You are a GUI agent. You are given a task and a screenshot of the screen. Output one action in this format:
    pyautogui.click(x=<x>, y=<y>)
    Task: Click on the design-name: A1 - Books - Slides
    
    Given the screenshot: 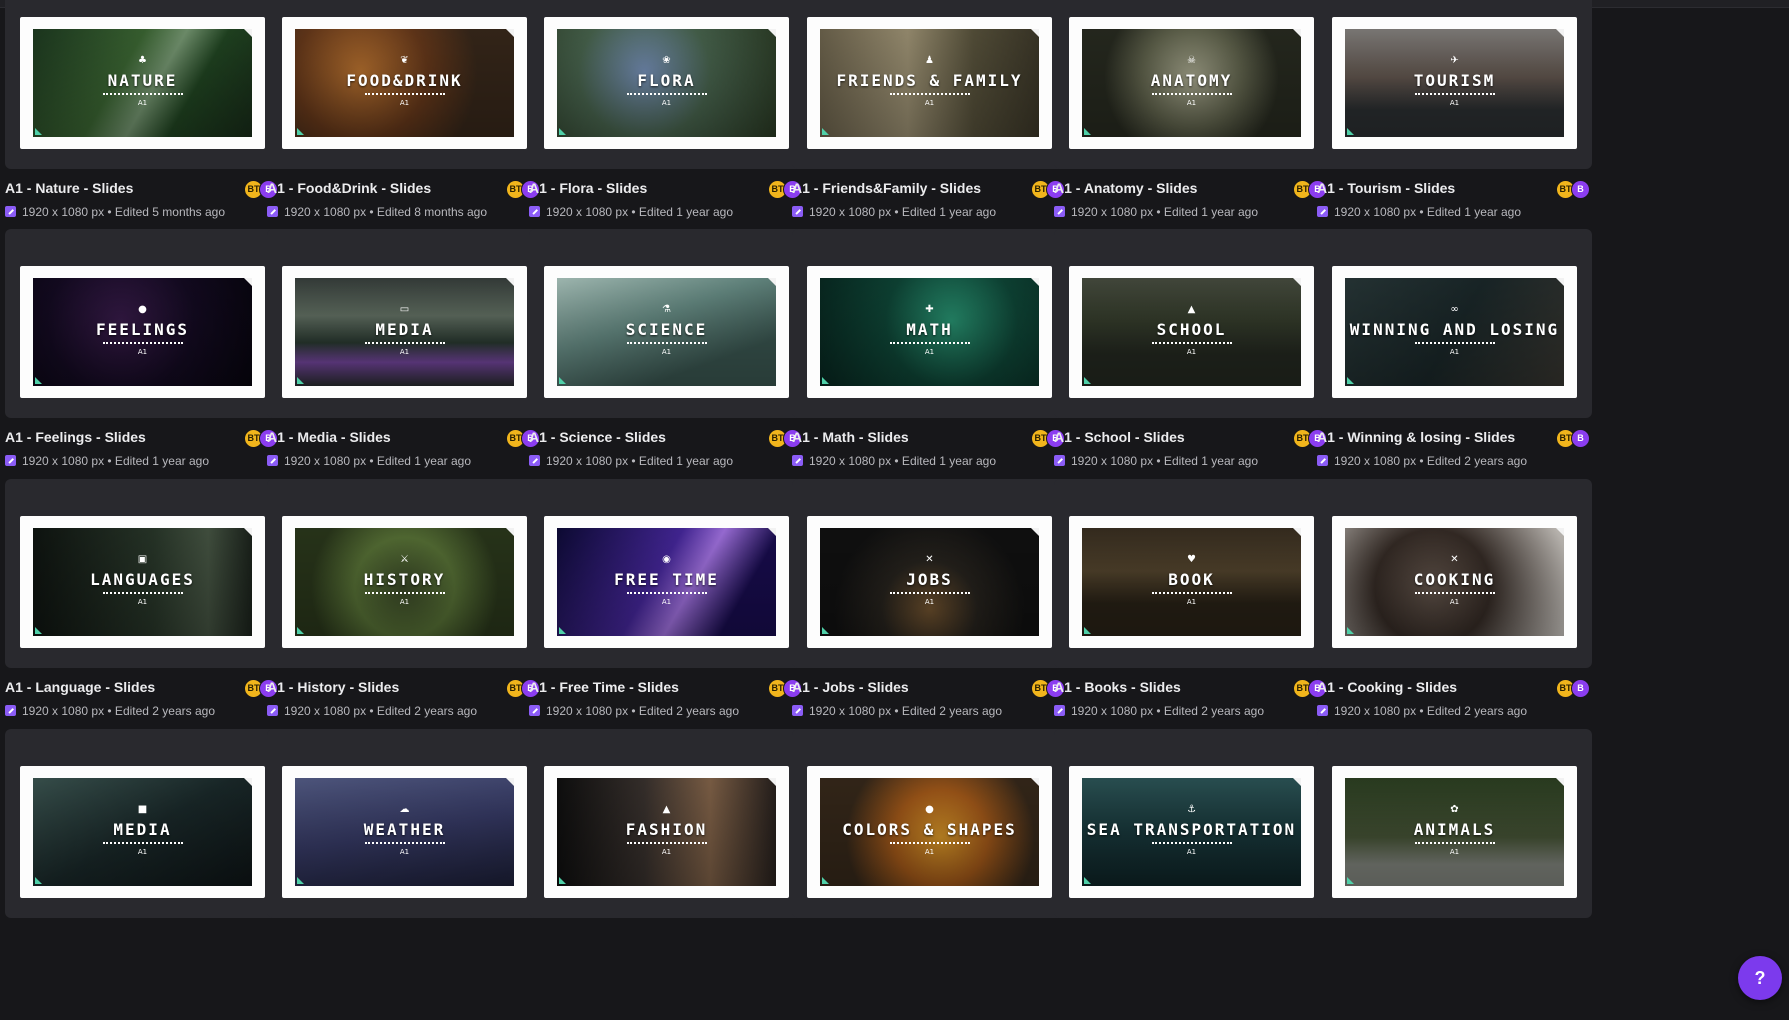 What is the action you would take?
    pyautogui.click(x=1117, y=687)
    